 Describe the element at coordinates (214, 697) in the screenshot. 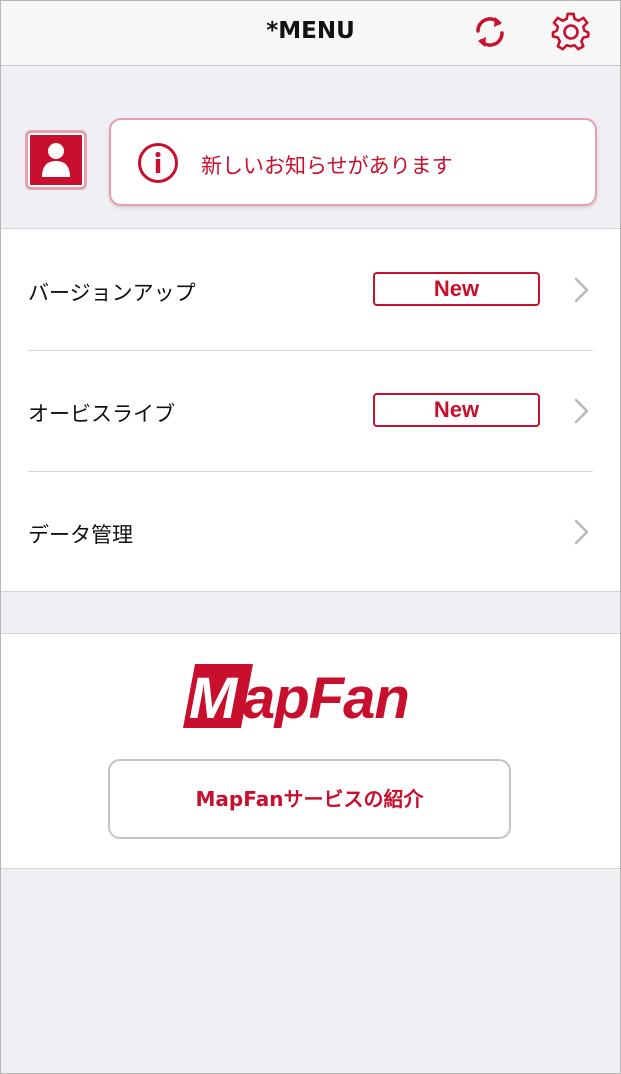

I see `svg-text: M` at that location.